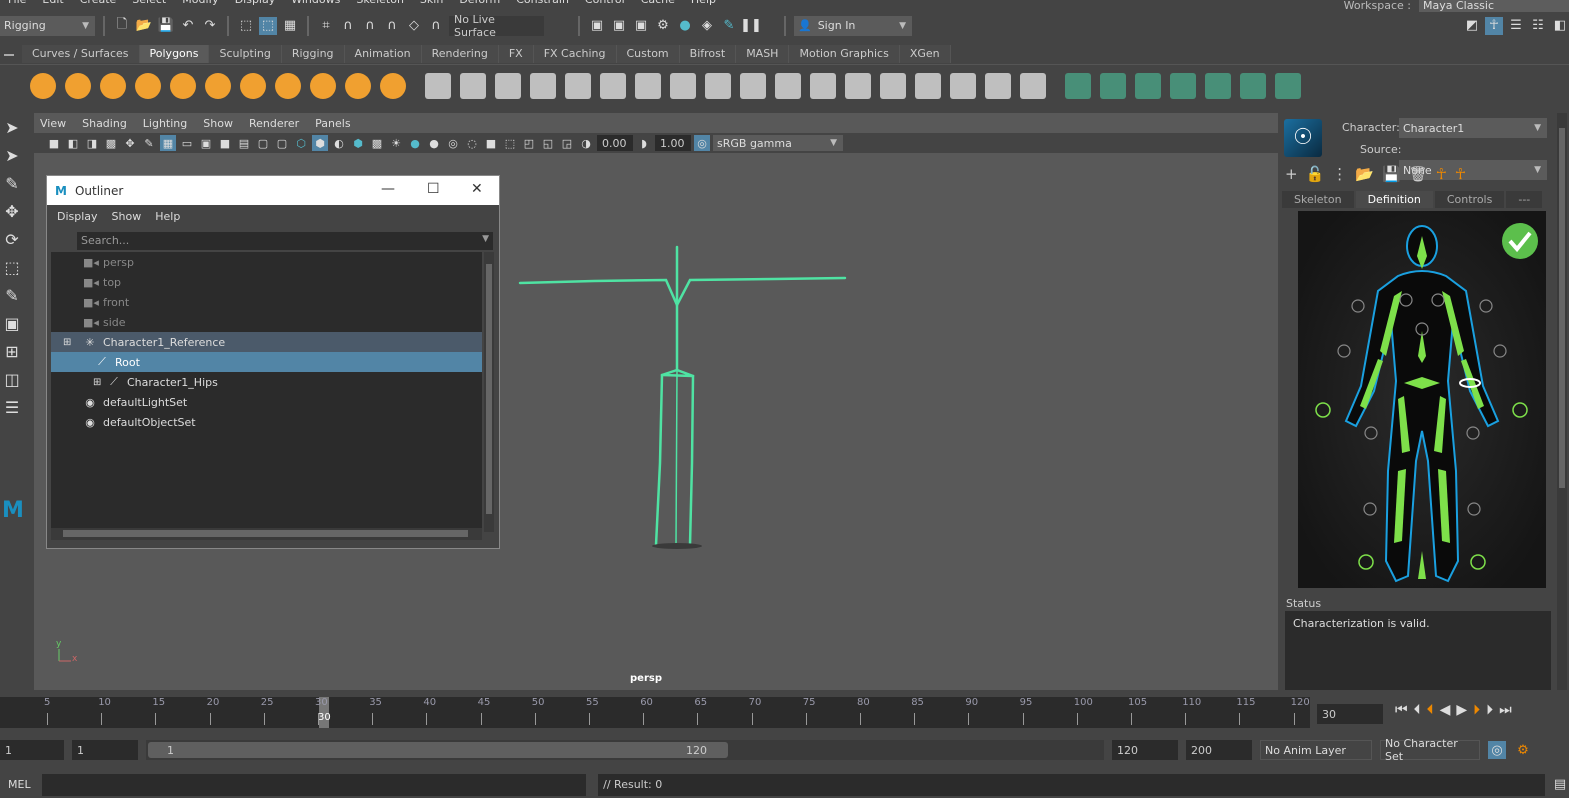 Image resolution: width=1569 pixels, height=798 pixels. Describe the element at coordinates (1430, 750) in the screenshot. I see `character-set-dropdown: No Character Set` at that location.